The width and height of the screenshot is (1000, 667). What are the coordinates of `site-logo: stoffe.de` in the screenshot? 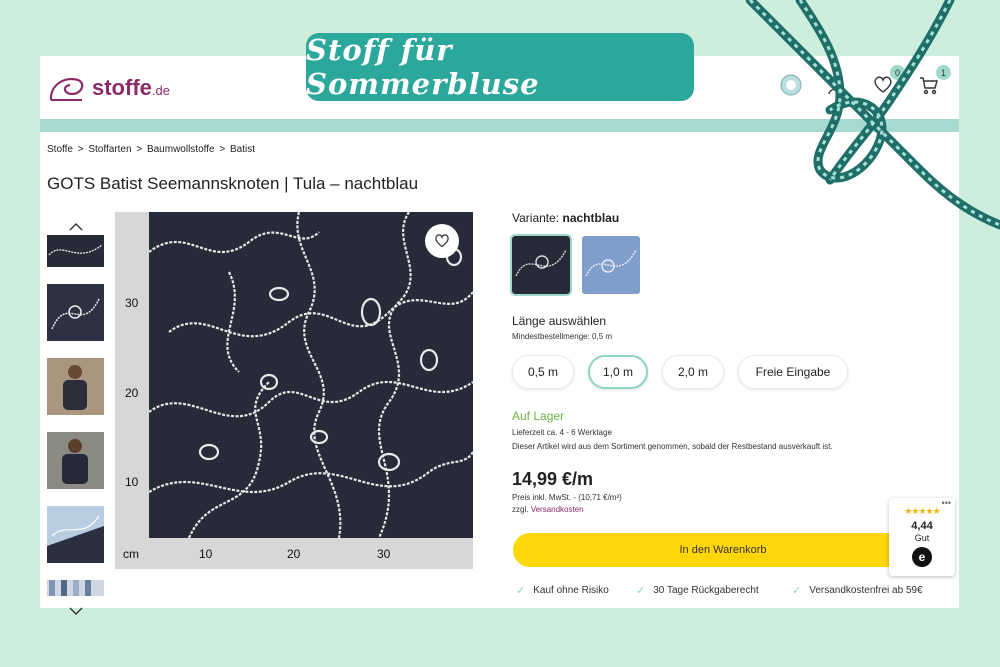 It's located at (123, 88).